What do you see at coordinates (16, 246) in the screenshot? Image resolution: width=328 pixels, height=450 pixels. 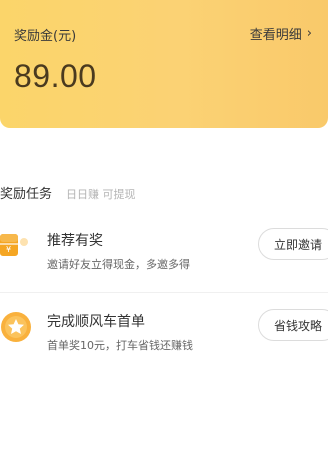 I see `gift-icon: ¥` at bounding box center [16, 246].